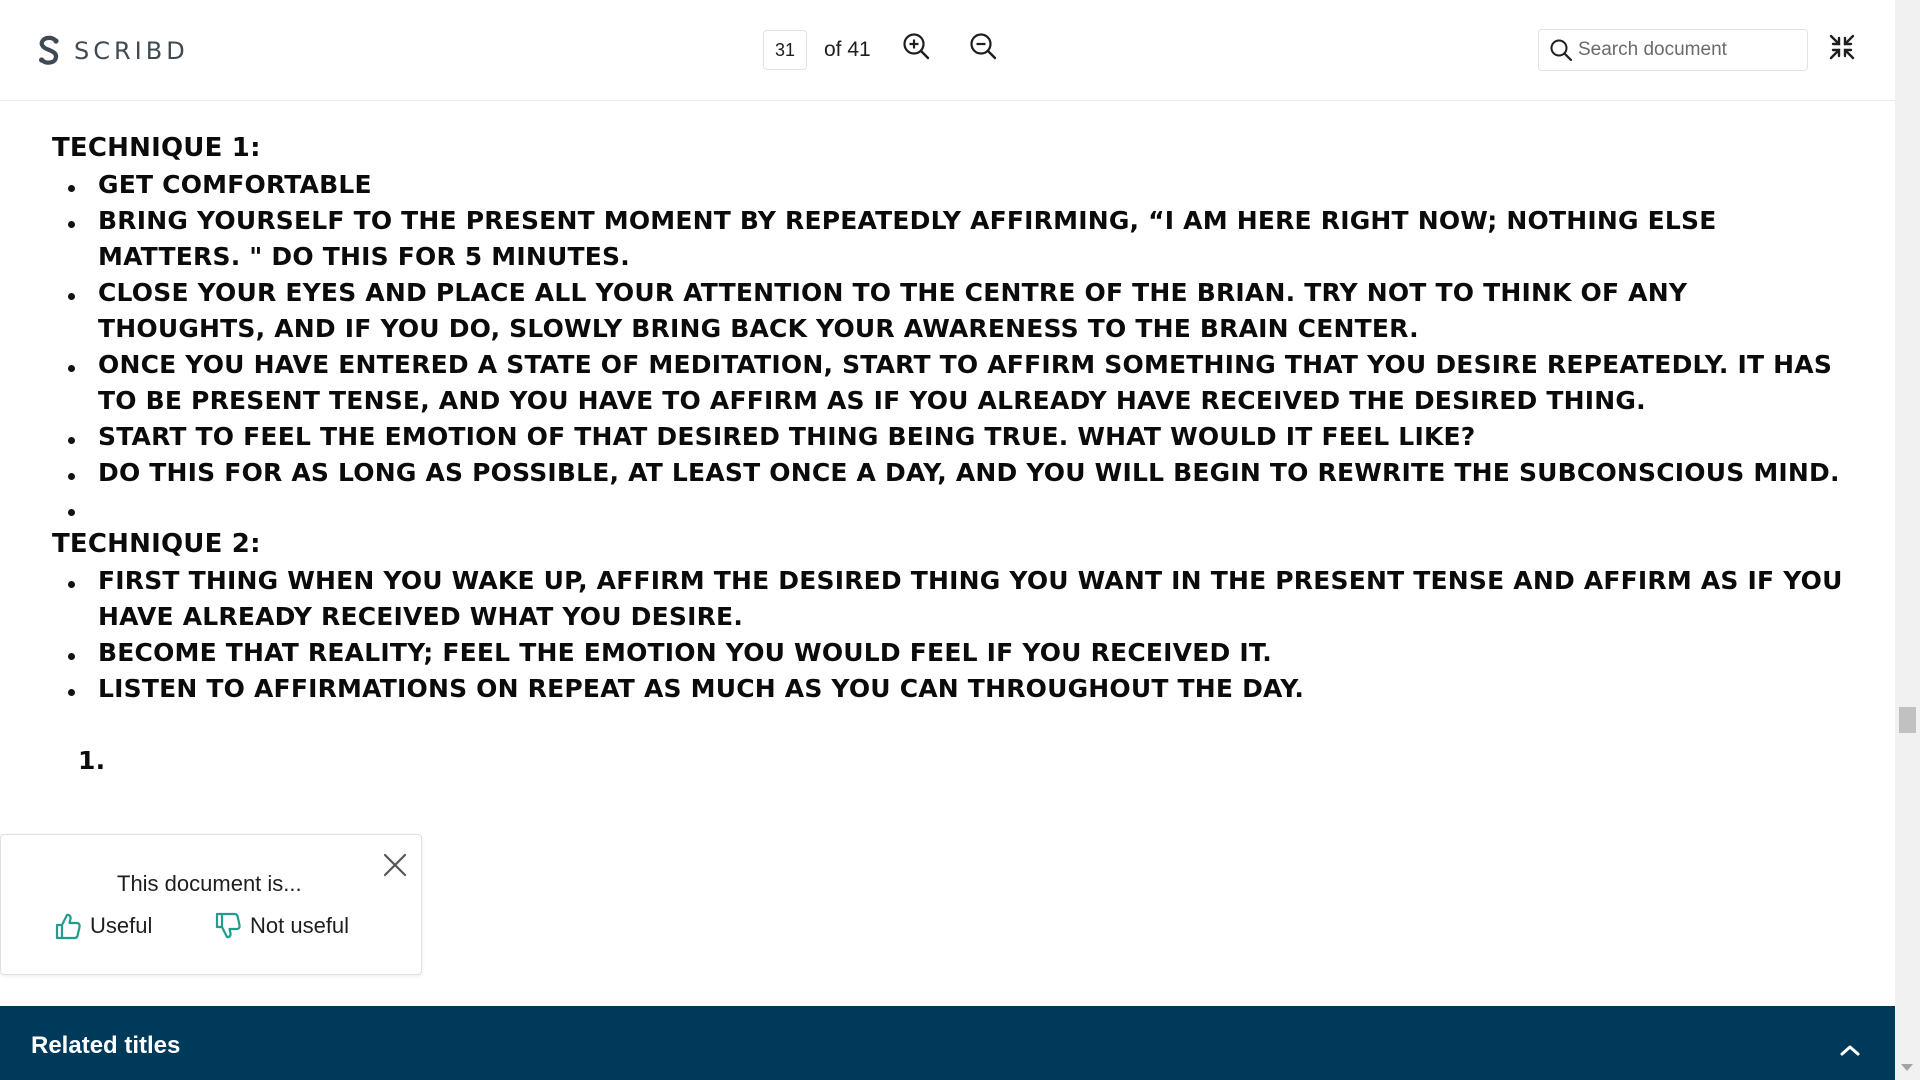  I want to click on scribd-logo-icon, so click(49, 50).